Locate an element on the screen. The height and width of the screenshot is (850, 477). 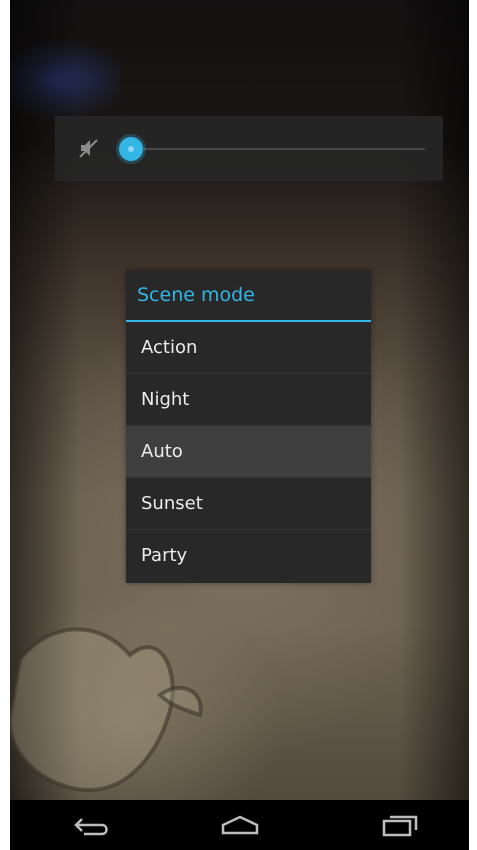
volume-mute-icon is located at coordinates (89, 148).